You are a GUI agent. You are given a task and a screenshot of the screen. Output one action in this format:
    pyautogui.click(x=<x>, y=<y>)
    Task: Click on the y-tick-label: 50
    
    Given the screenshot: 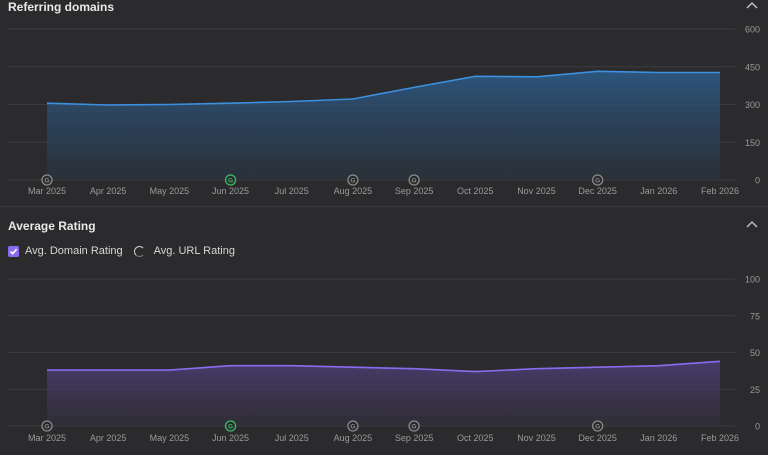 What is the action you would take?
    pyautogui.click(x=755, y=353)
    